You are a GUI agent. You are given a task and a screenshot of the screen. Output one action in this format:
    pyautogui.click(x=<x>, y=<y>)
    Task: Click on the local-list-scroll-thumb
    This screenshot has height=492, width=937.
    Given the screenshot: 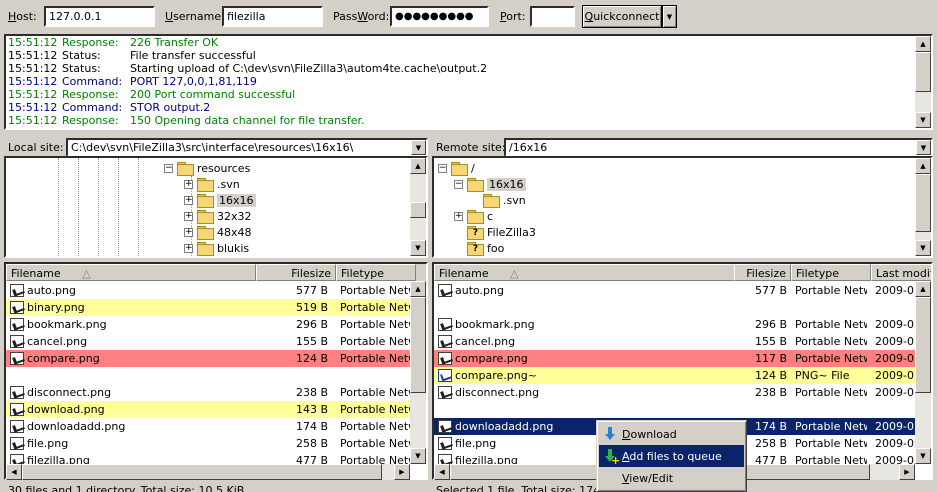 What is the action you would take?
    pyautogui.click(x=418, y=345)
    